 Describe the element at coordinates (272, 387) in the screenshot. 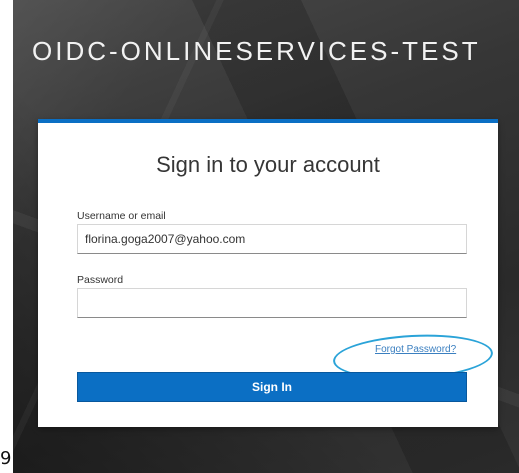

I see `sign-in-button: Sign In` at that location.